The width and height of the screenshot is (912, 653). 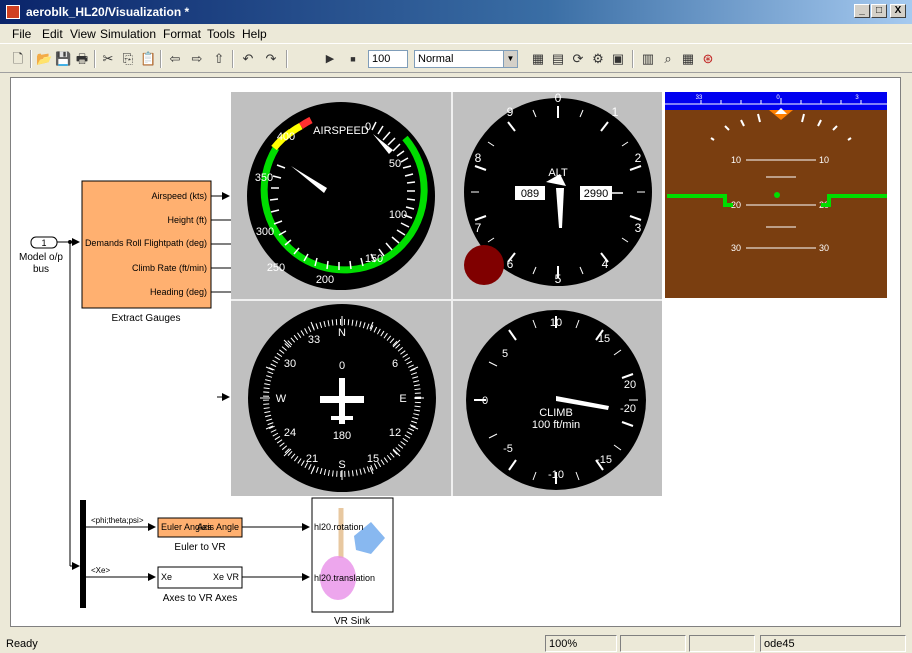 What do you see at coordinates (44, 59) in the screenshot?
I see `open-icon: 📂` at bounding box center [44, 59].